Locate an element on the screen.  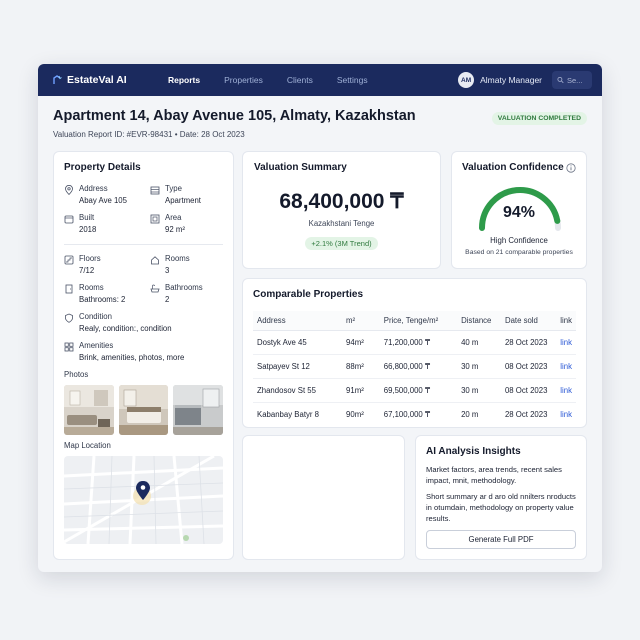
divider is located at coordinates (143, 244).